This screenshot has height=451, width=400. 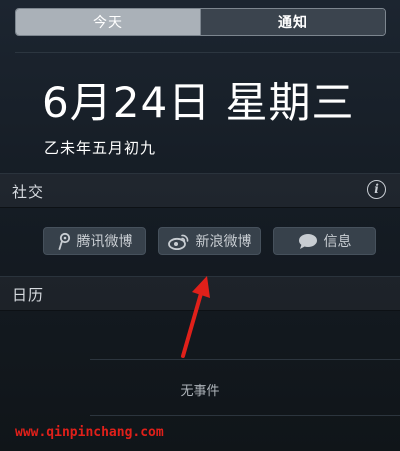 I want to click on tencent-weibo-icon, so click(x=64, y=241).